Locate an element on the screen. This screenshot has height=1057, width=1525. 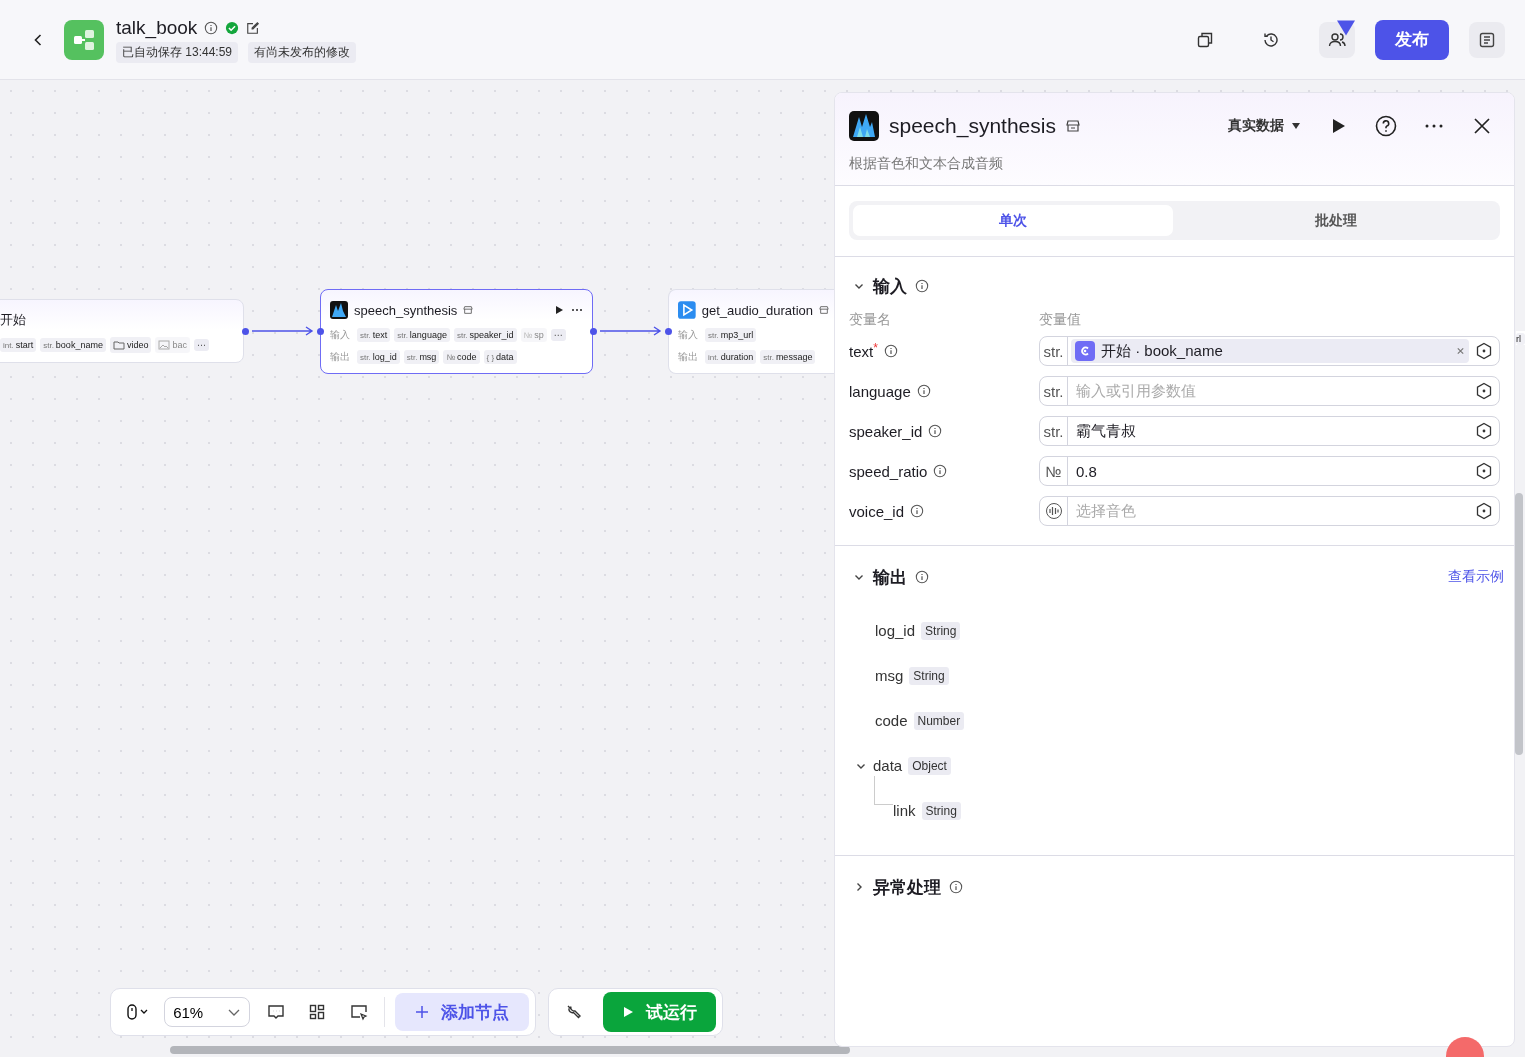
variable-tag: str. speaker_id is located at coordinates (485, 335).